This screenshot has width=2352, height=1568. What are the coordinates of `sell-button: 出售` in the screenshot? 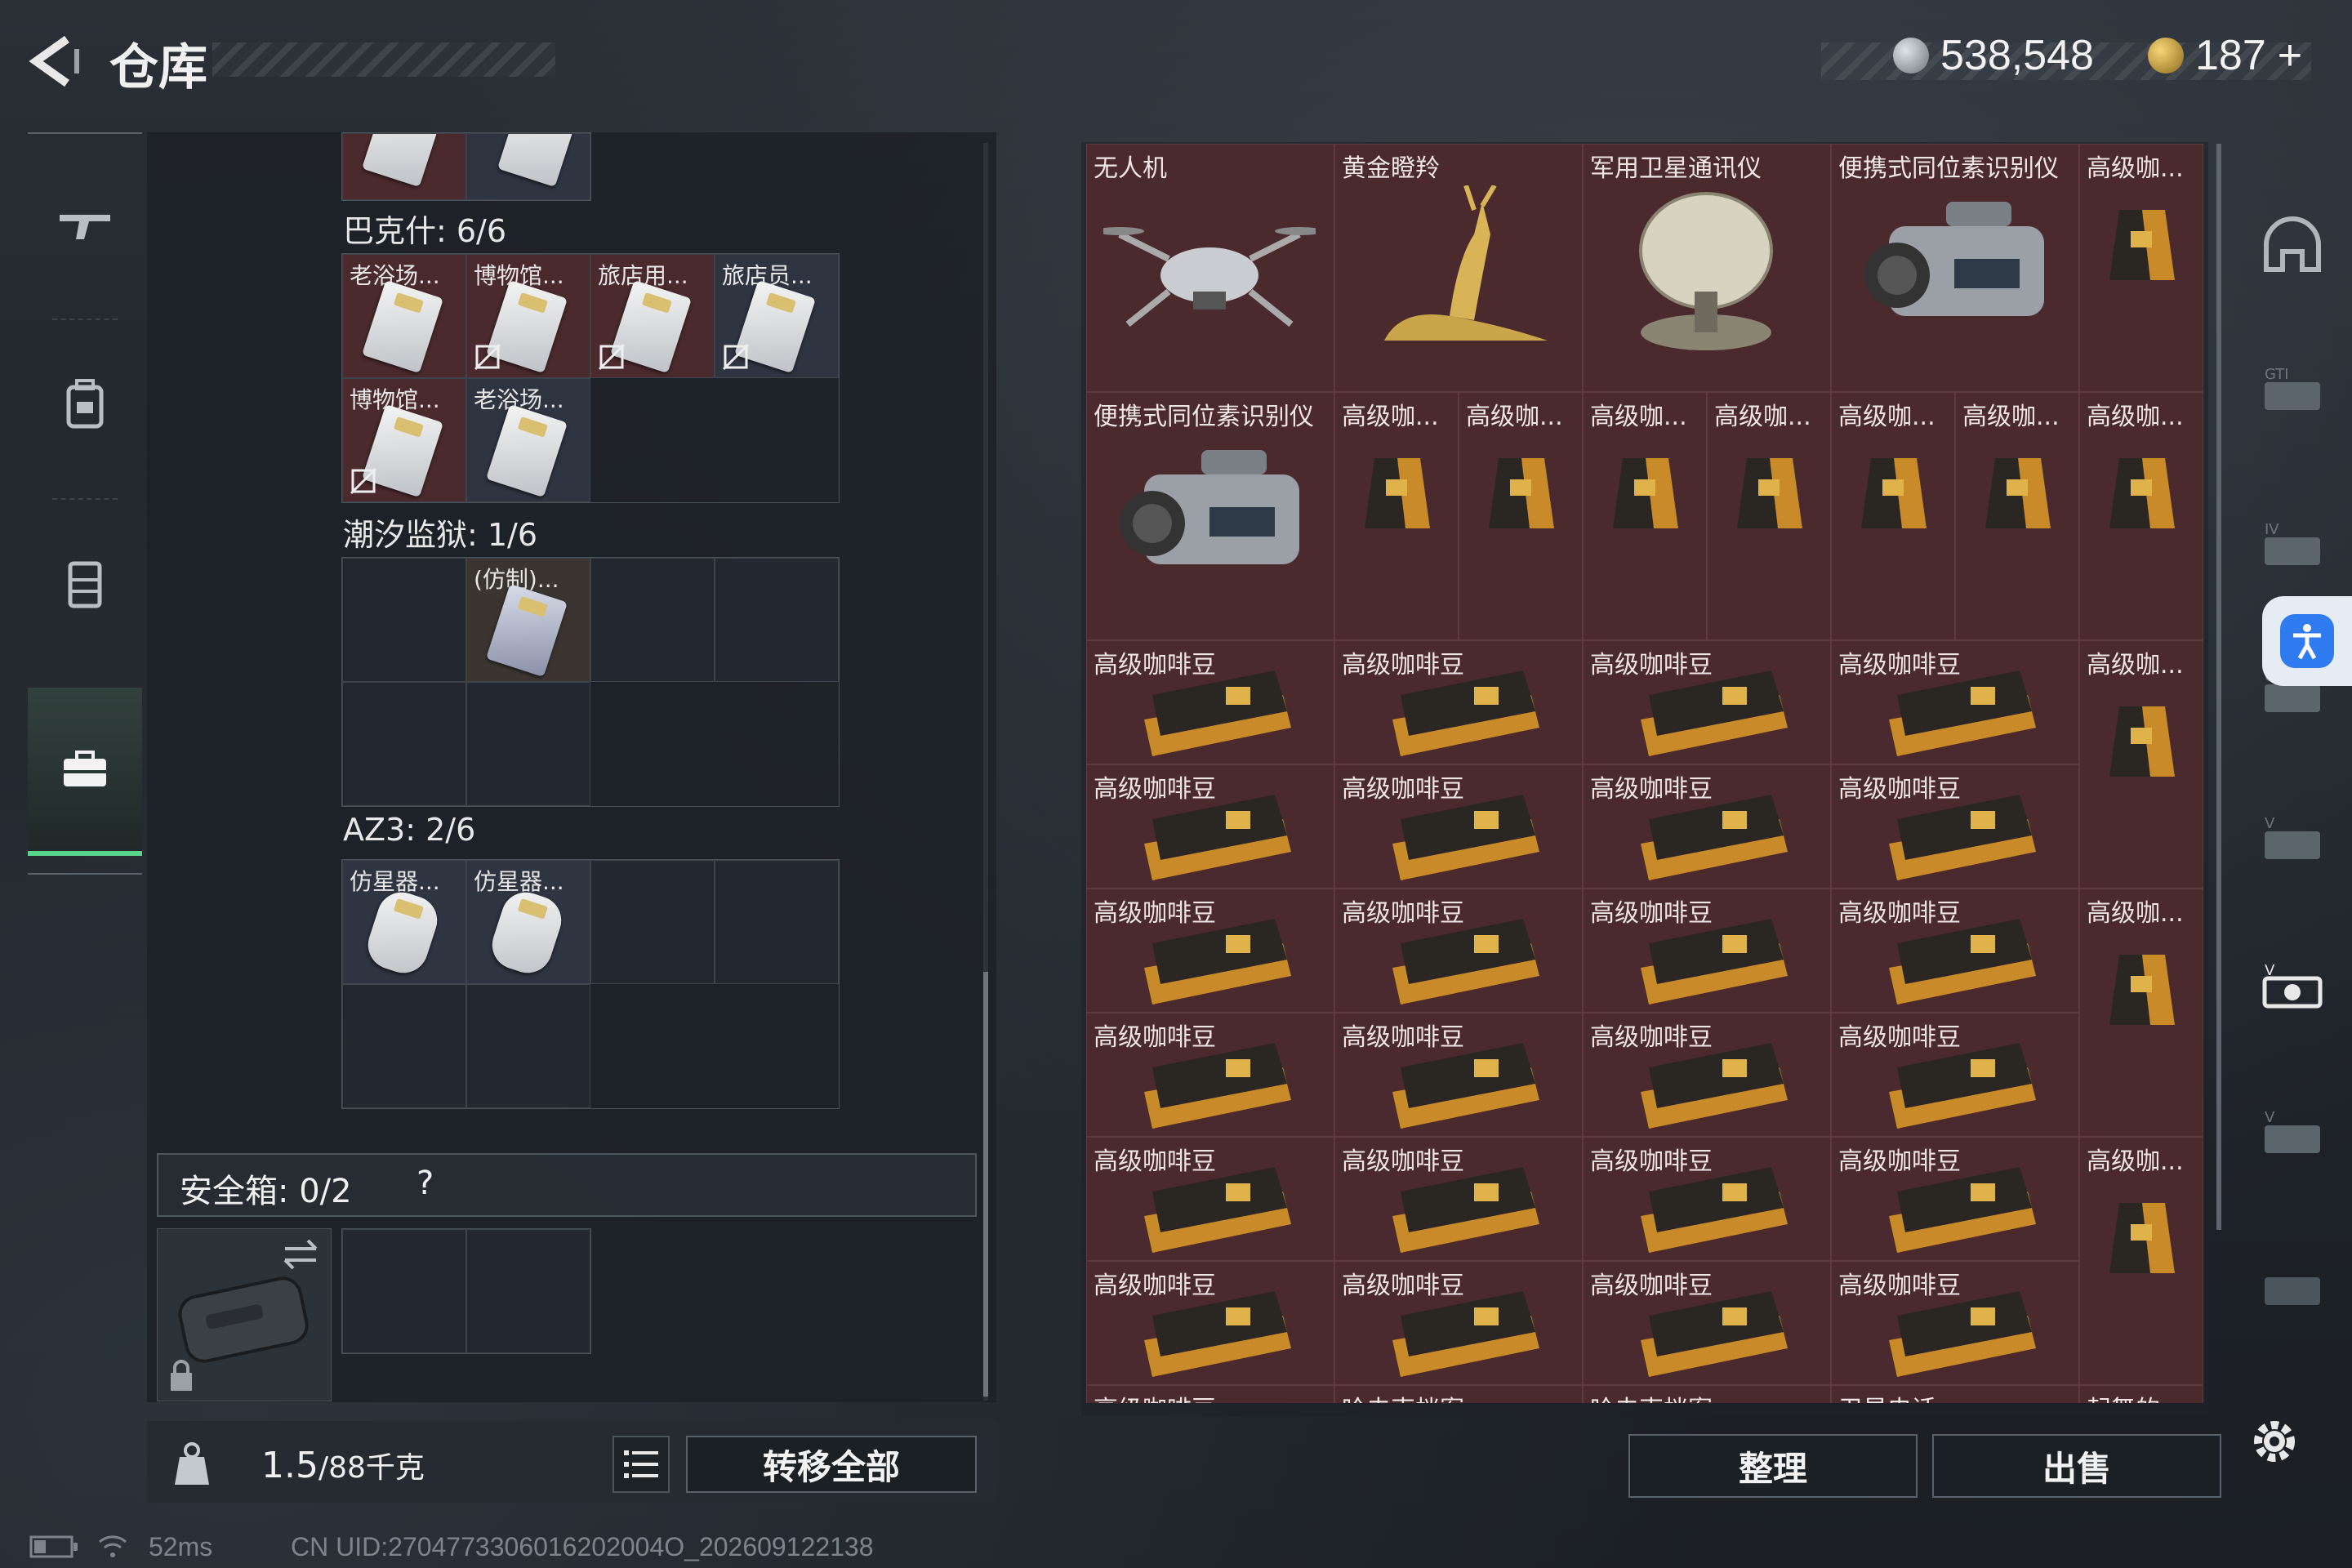 It's located at (2076, 1466).